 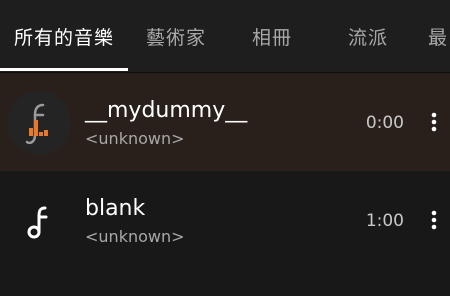 I want to click on tab-all-music: 所有的音樂, so click(x=64, y=36).